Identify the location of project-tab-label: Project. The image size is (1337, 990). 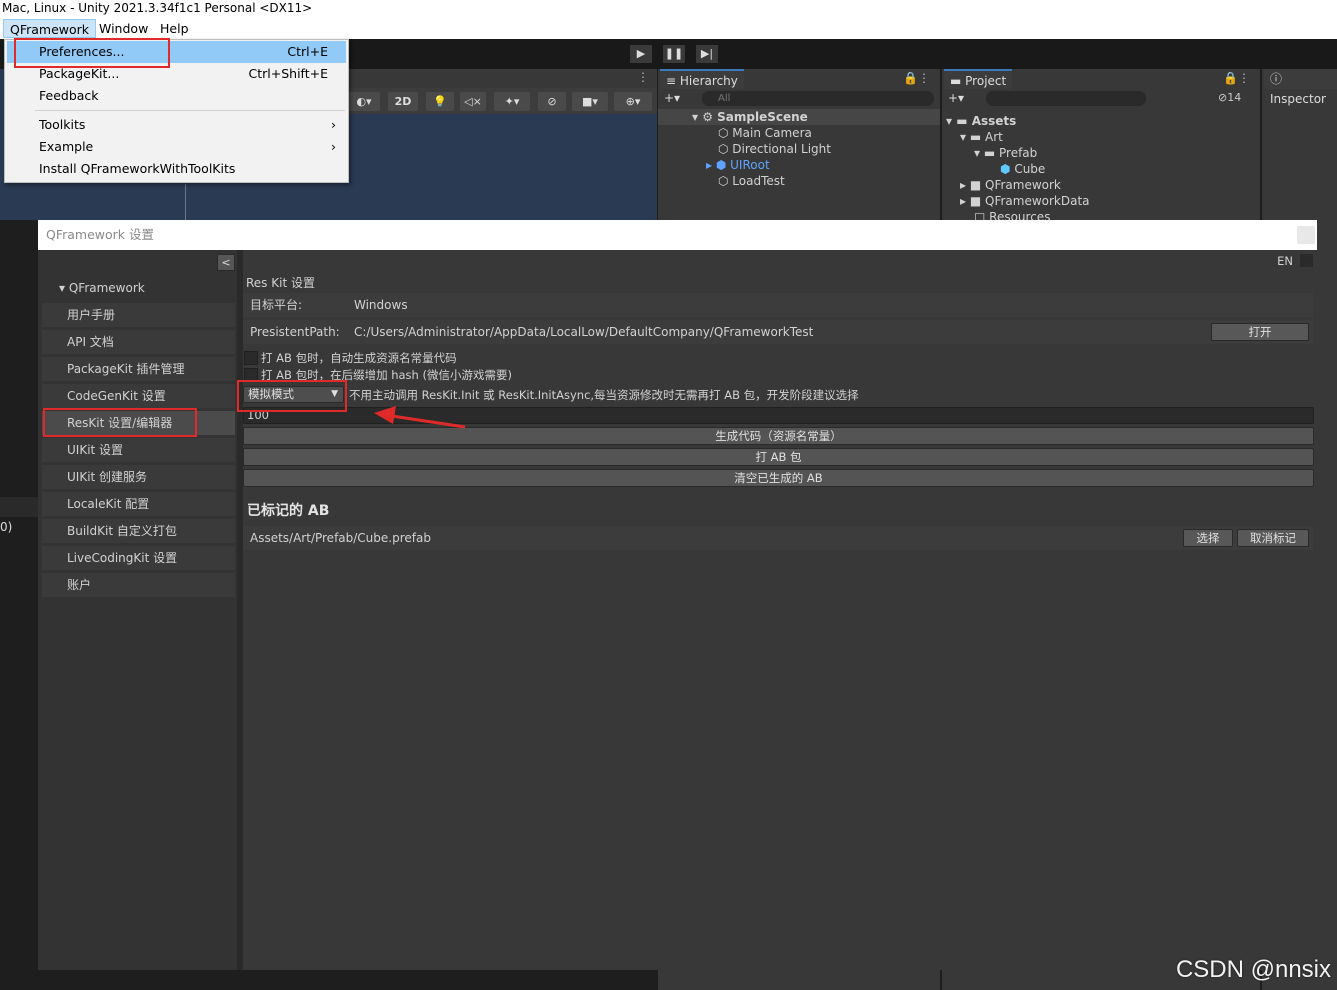
(986, 81).